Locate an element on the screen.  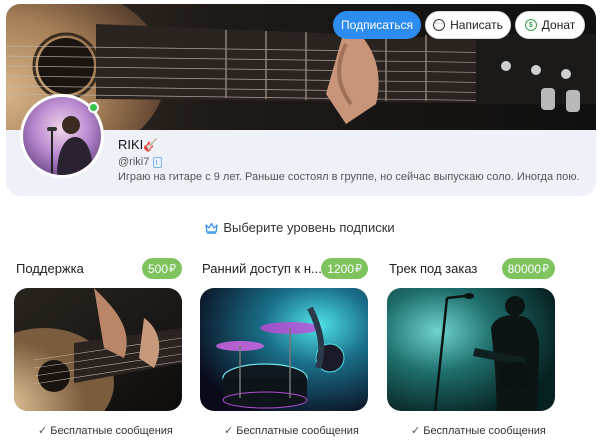
tier-price: 1200 is located at coordinates (340, 268).